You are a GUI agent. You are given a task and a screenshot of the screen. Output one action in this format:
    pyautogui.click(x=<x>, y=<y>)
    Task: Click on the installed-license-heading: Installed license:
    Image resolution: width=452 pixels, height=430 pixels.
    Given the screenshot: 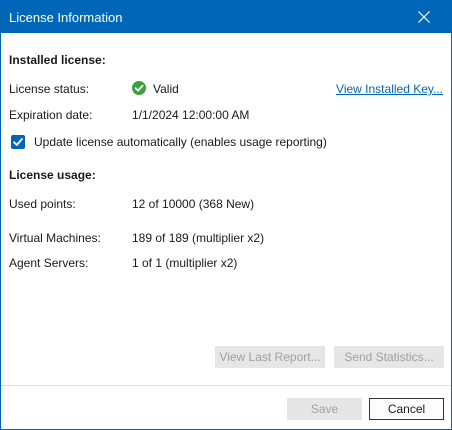 What is the action you would take?
    pyautogui.click(x=57, y=60)
    